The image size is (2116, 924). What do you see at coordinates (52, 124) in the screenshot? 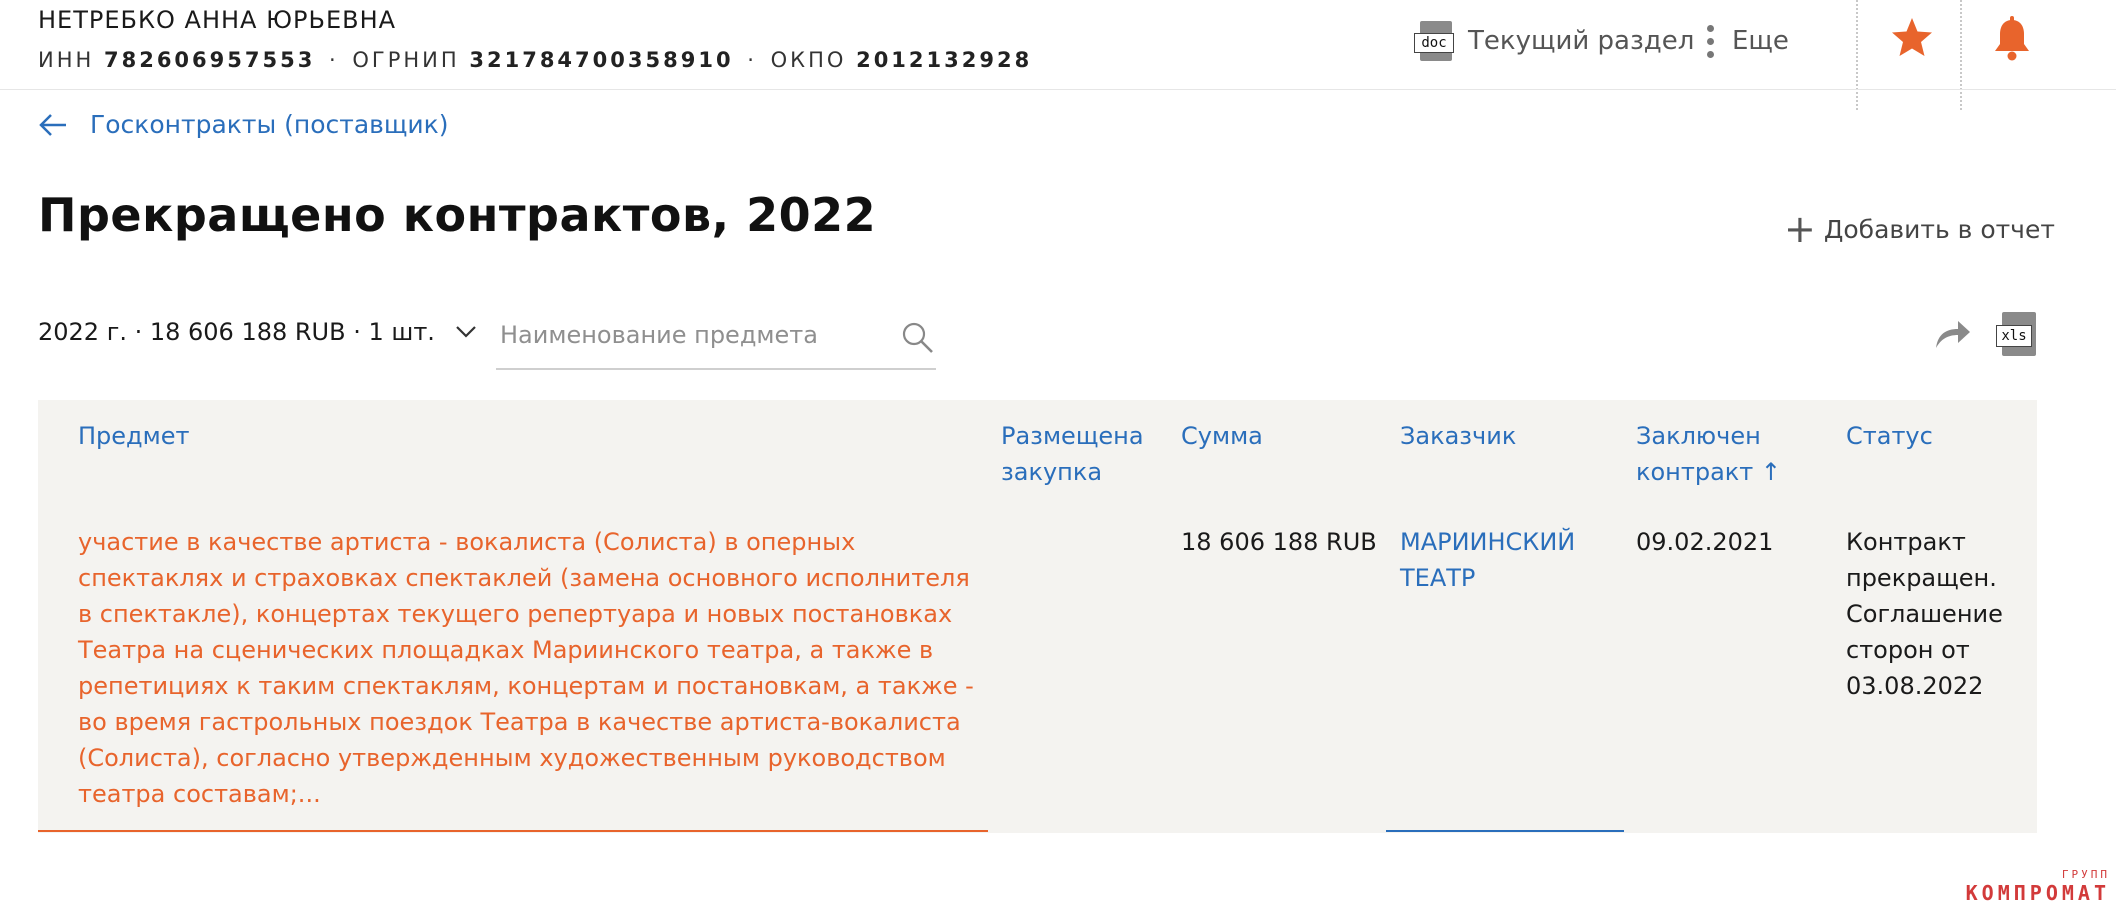
I see `arrow-left-icon` at bounding box center [52, 124].